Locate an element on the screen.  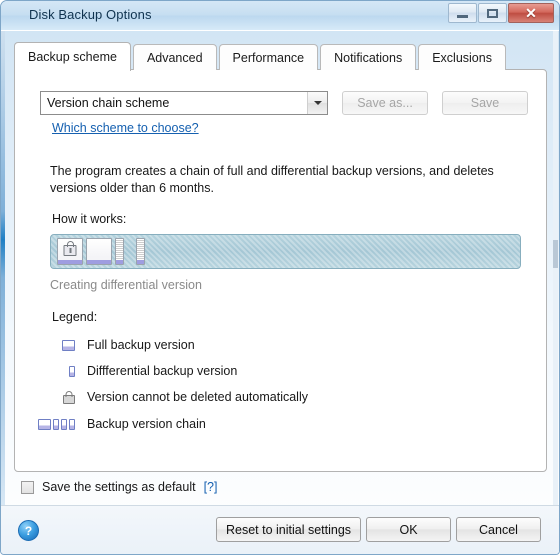
tab-performance: Performance is located at coordinates (268, 57).